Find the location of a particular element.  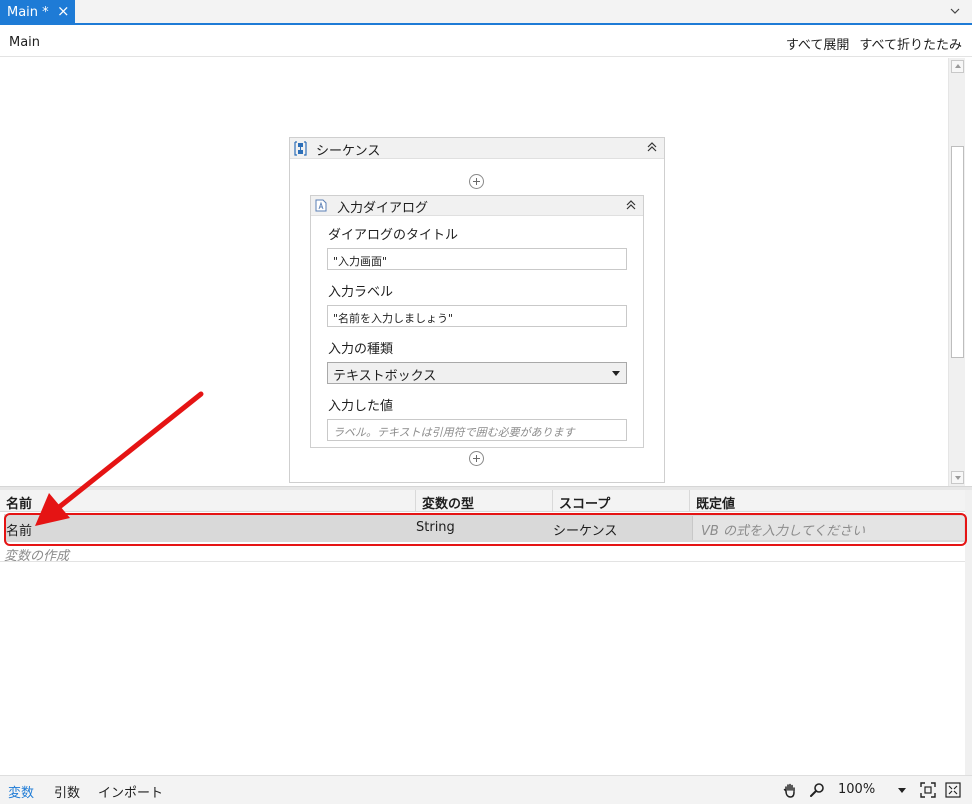

column-header-name: 名前 is located at coordinates (208, 501).